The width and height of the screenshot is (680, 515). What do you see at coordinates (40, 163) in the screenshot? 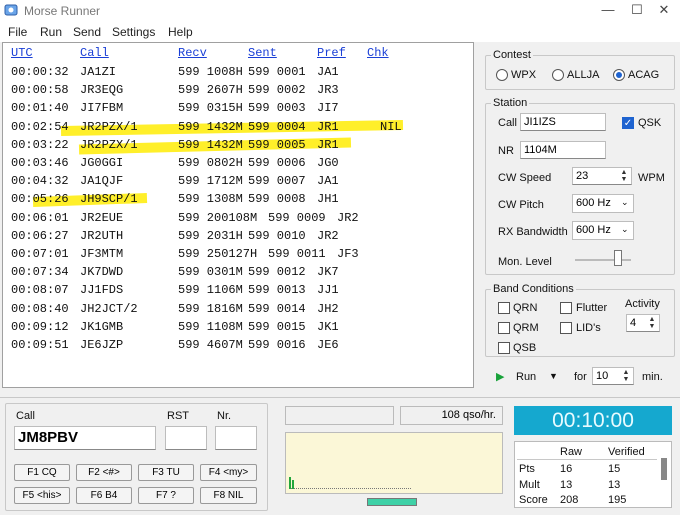
I see `log-cell-utc: 00:03:46` at bounding box center [40, 163].